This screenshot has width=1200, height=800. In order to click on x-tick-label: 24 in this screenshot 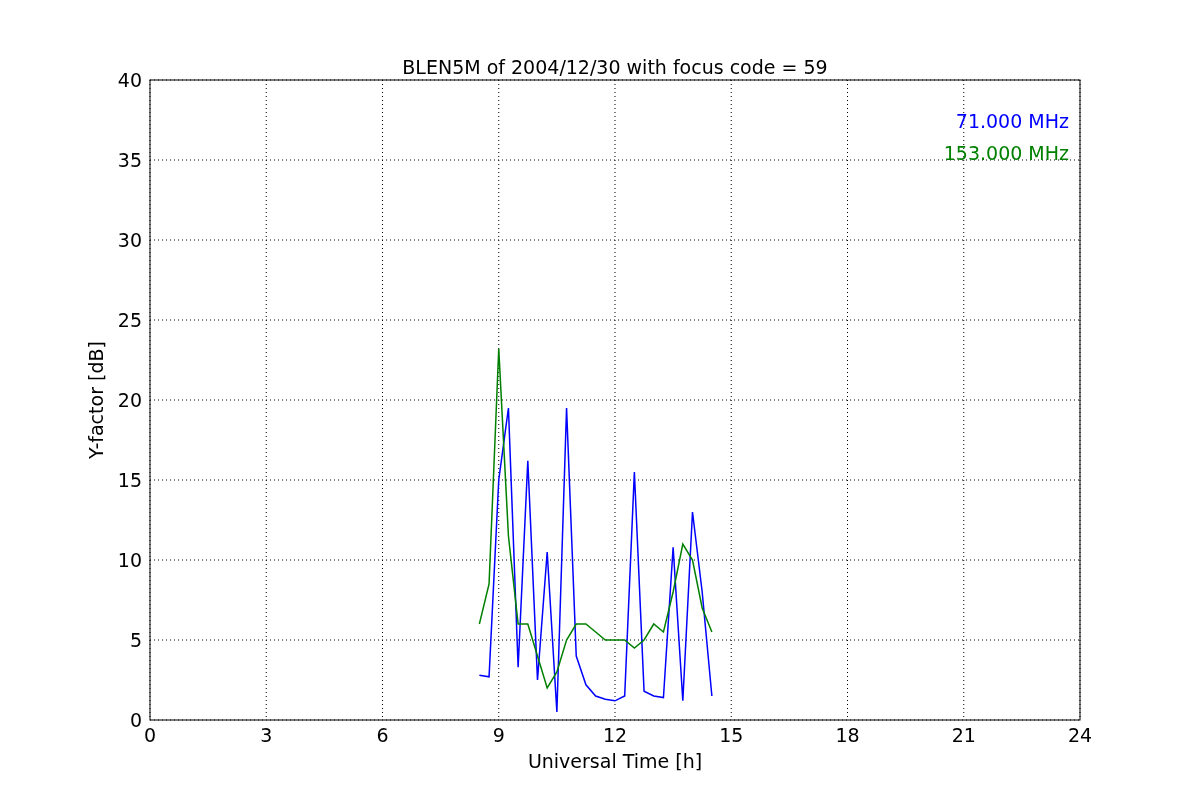, I will do `click(1080, 735)`.